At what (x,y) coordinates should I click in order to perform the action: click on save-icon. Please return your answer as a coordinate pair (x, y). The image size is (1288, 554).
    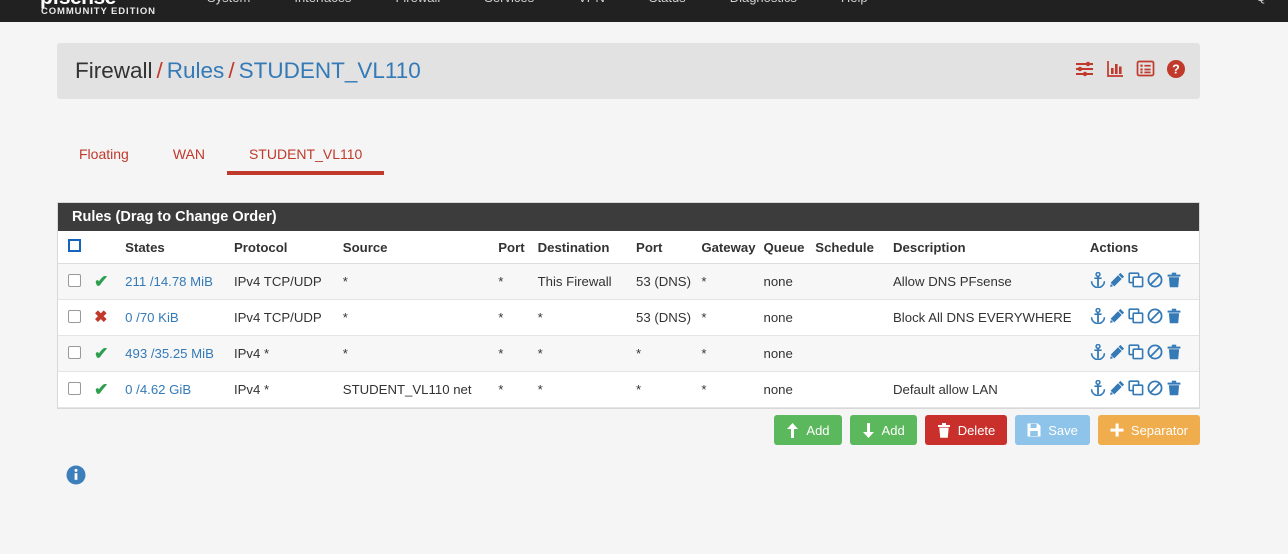
    Looking at the image, I should click on (1034, 430).